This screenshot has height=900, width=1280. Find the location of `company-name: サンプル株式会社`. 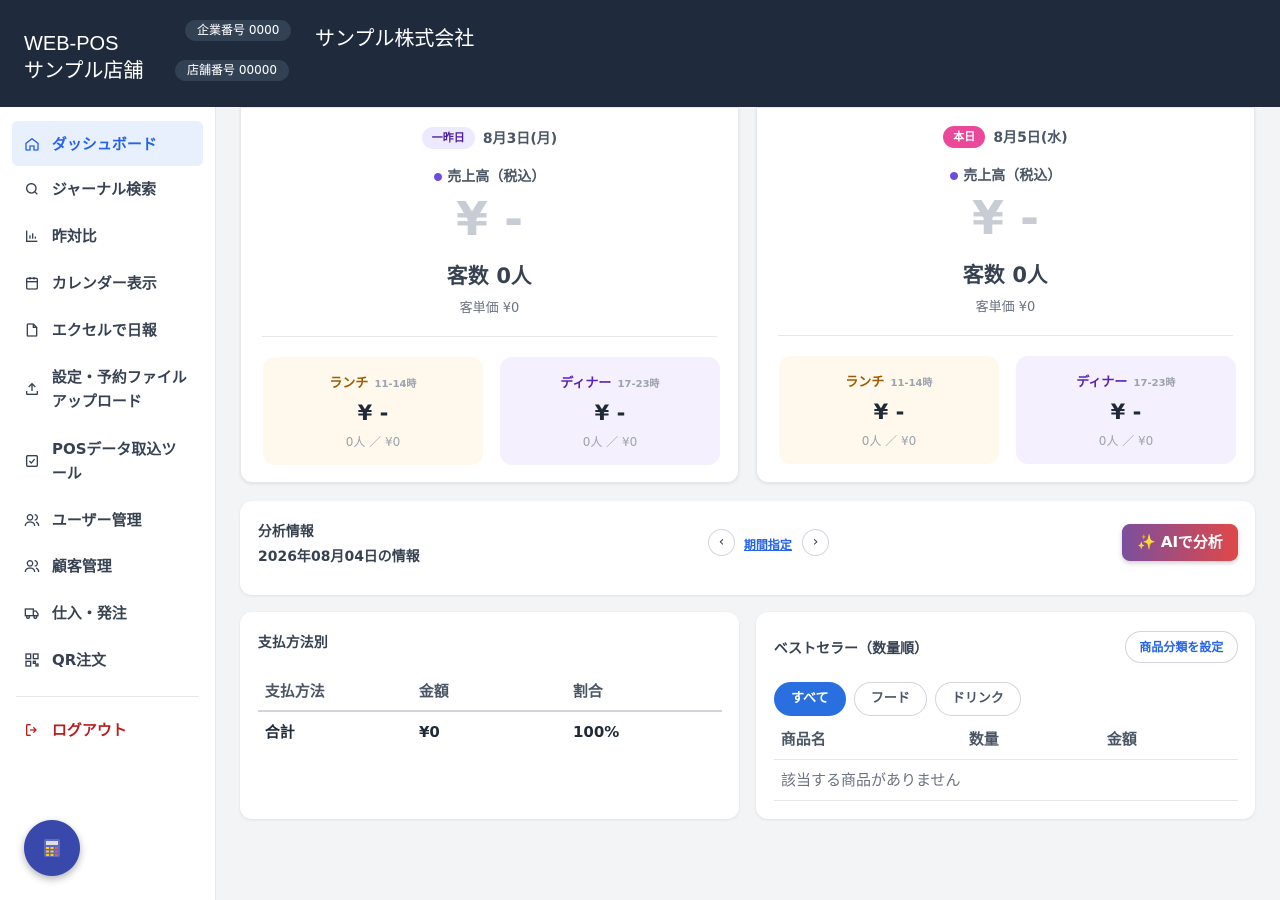

company-name: サンプル株式会社 is located at coordinates (395, 39).